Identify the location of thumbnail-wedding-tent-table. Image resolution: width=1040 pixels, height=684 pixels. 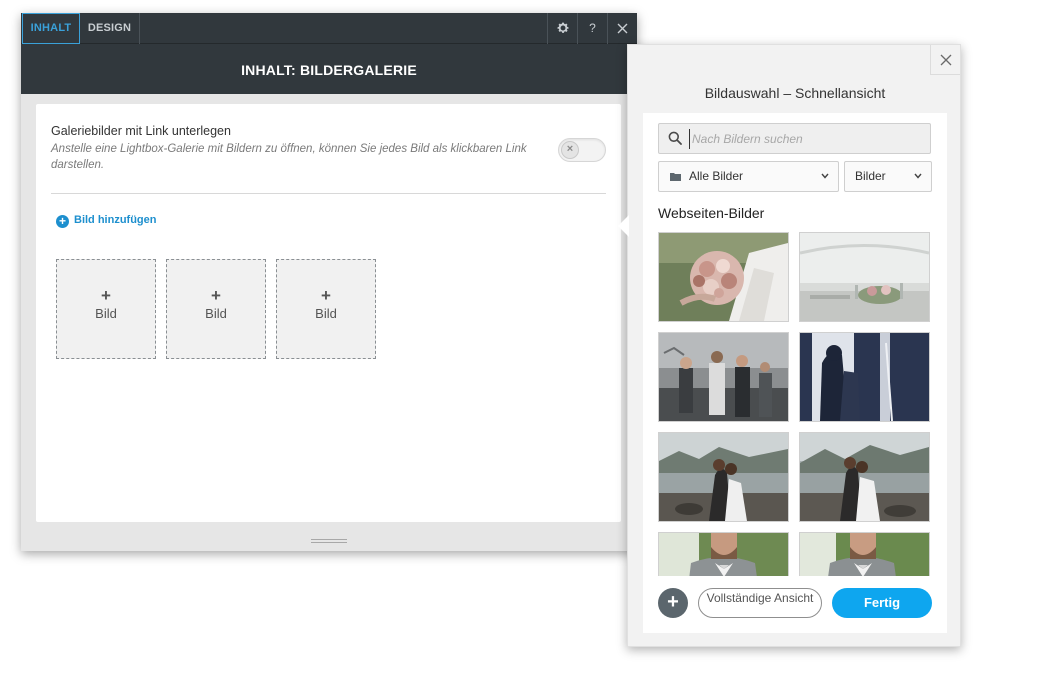
(864, 277).